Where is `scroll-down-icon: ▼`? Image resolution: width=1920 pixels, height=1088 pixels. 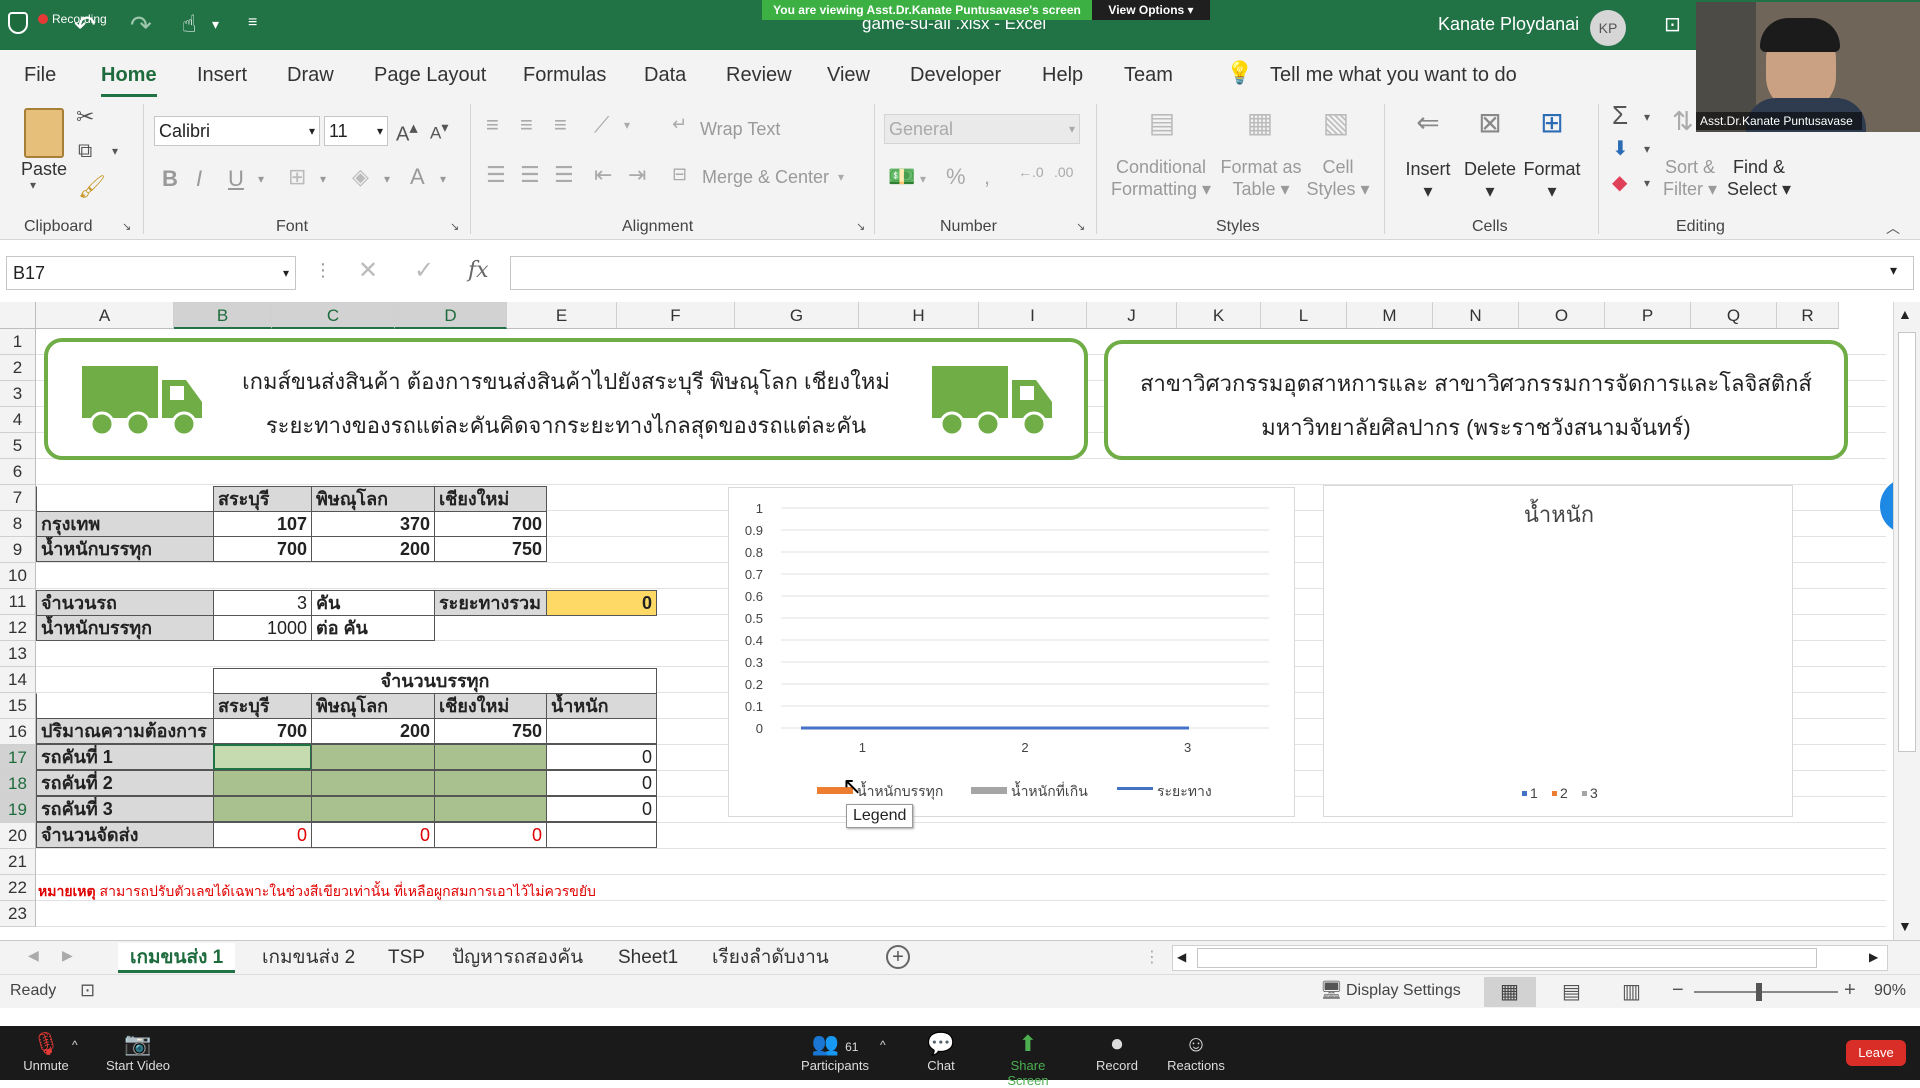 scroll-down-icon: ▼ is located at coordinates (1905, 926).